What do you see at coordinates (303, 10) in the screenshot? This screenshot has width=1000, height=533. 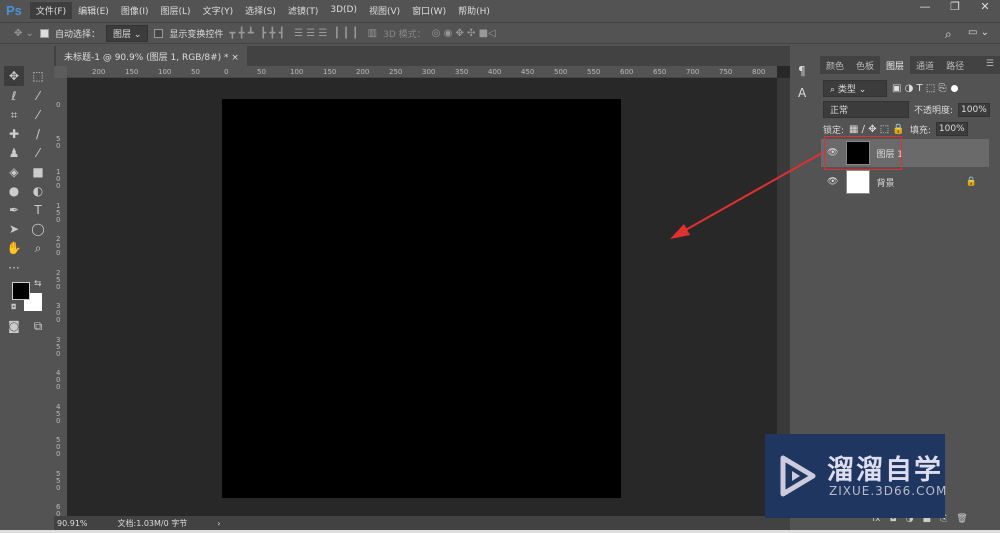 I see `menu-item: 滤镜(T)` at bounding box center [303, 10].